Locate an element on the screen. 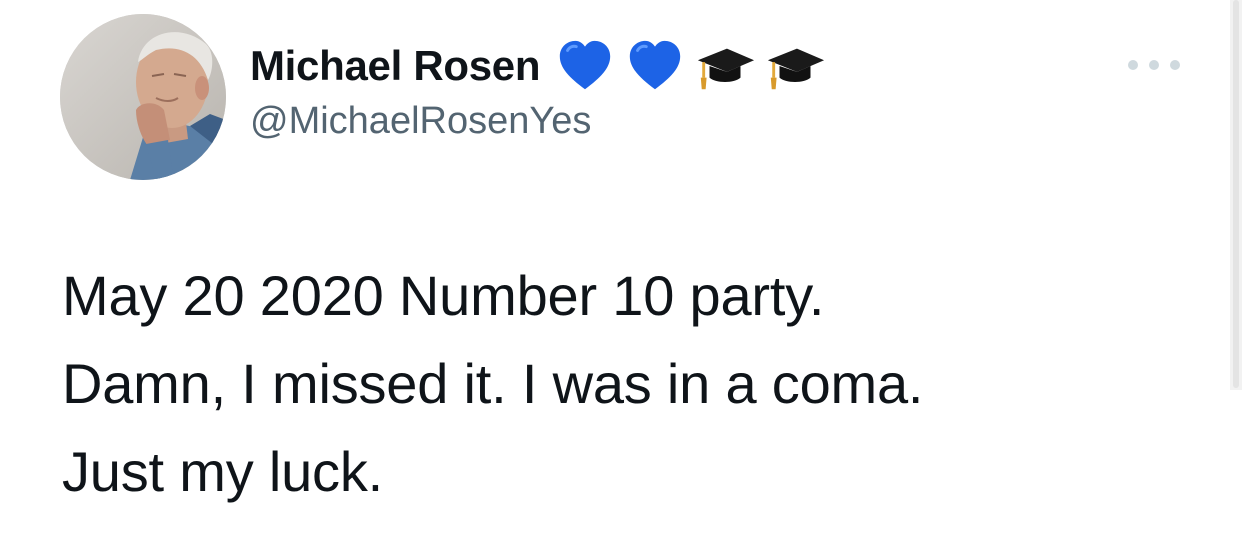 The image size is (1242, 552). scrollbar is located at coordinates (1236, 195).